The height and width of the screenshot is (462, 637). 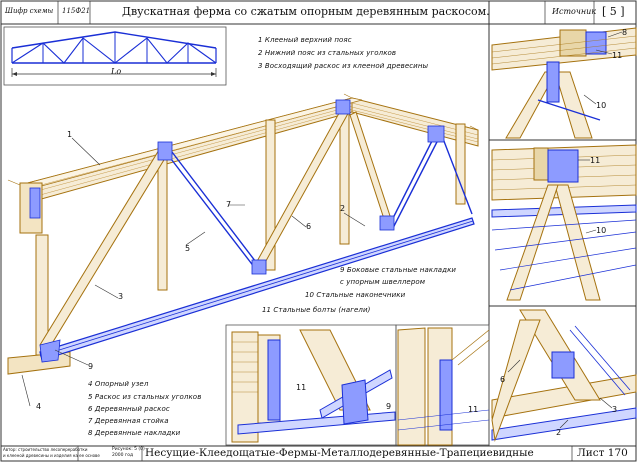 I want to click on span-label: Lo, so click(x=116, y=71).